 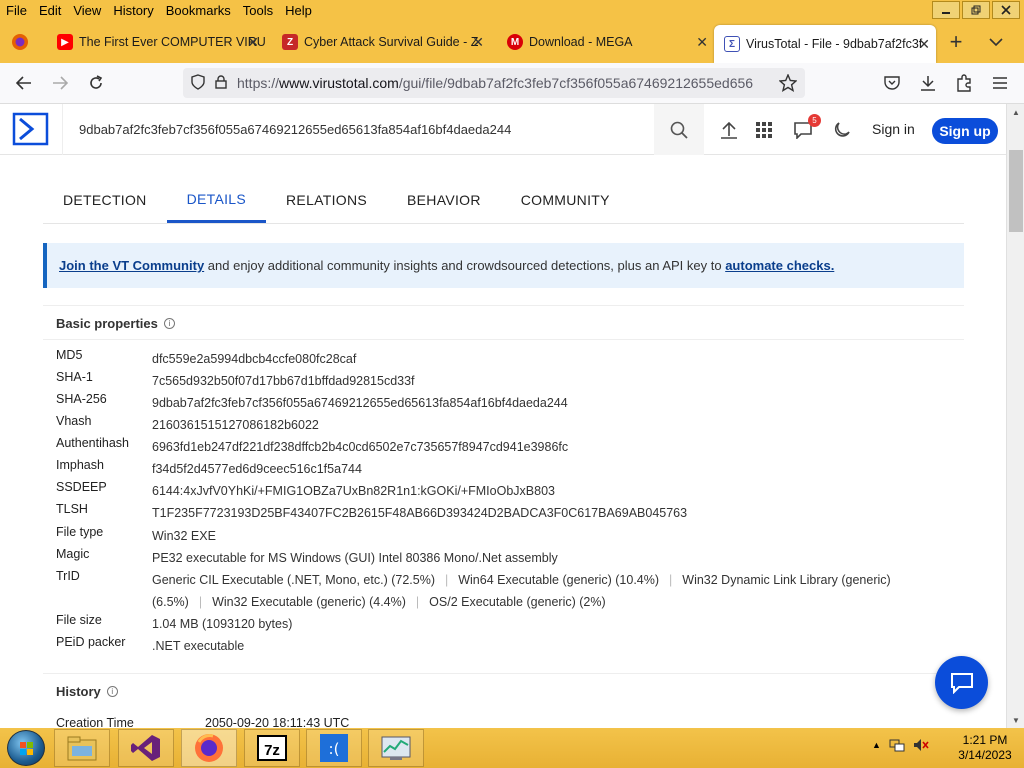 I want to click on chat-icon, so click(x=961, y=683).